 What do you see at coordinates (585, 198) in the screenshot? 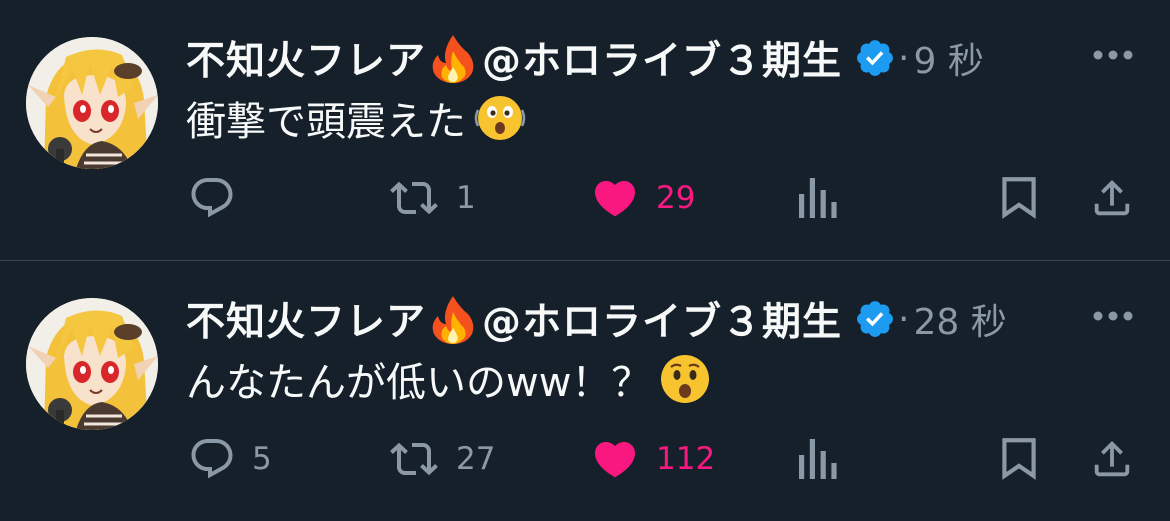
I see `tweet-actions: 1 29` at bounding box center [585, 198].